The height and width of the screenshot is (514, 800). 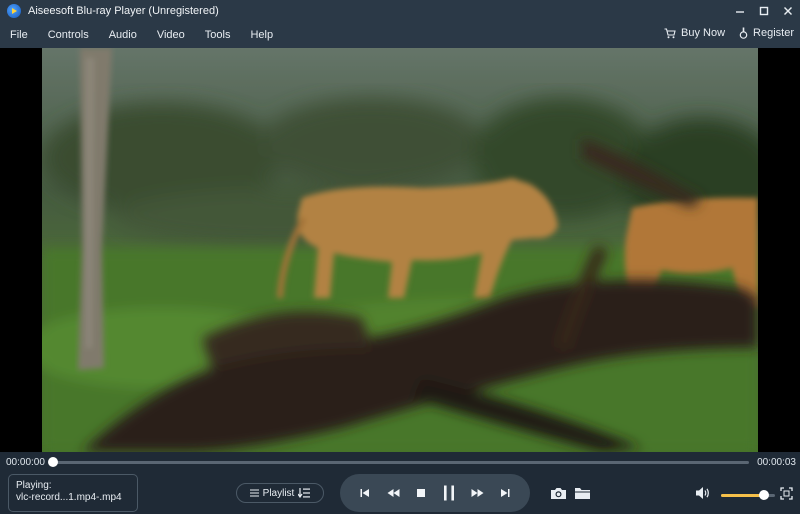 I want to click on register-label: Register, so click(x=773, y=33).